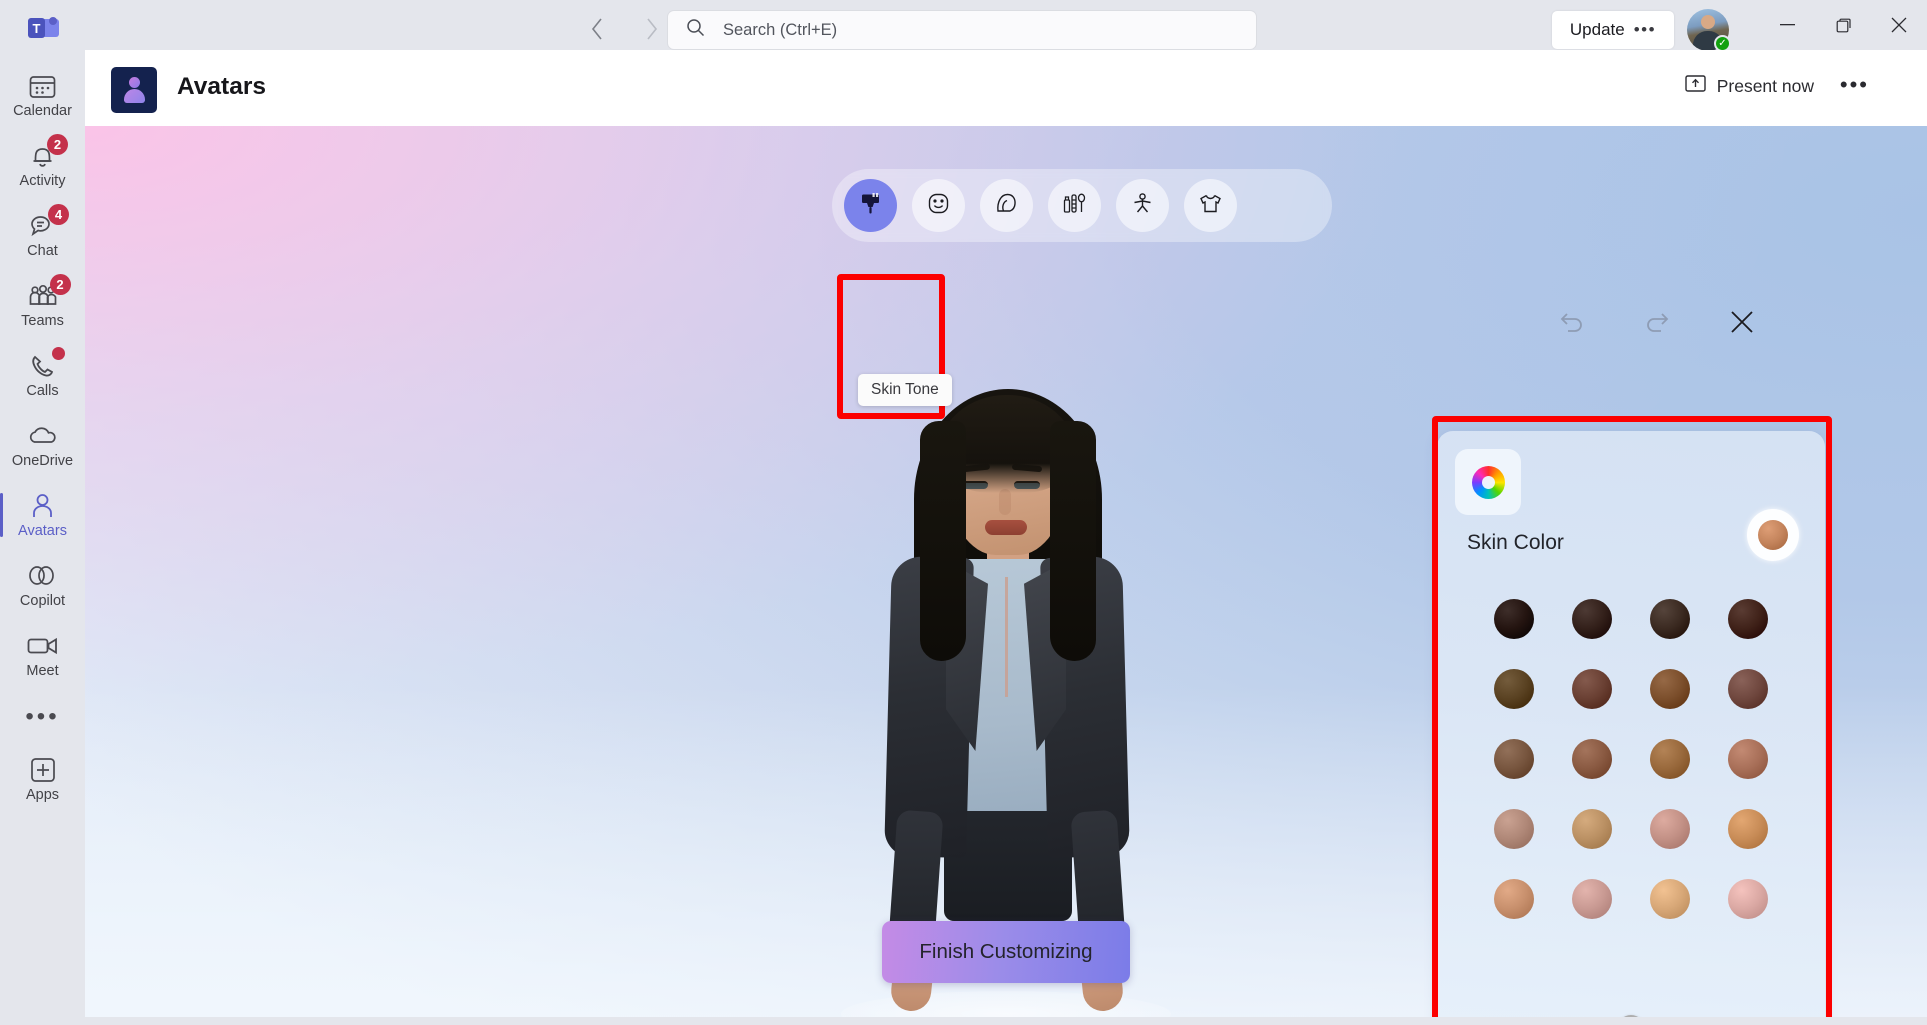 This screenshot has height=1025, width=1927. Describe the element at coordinates (1695, 86) in the screenshot. I see `share-screen-icon` at that location.